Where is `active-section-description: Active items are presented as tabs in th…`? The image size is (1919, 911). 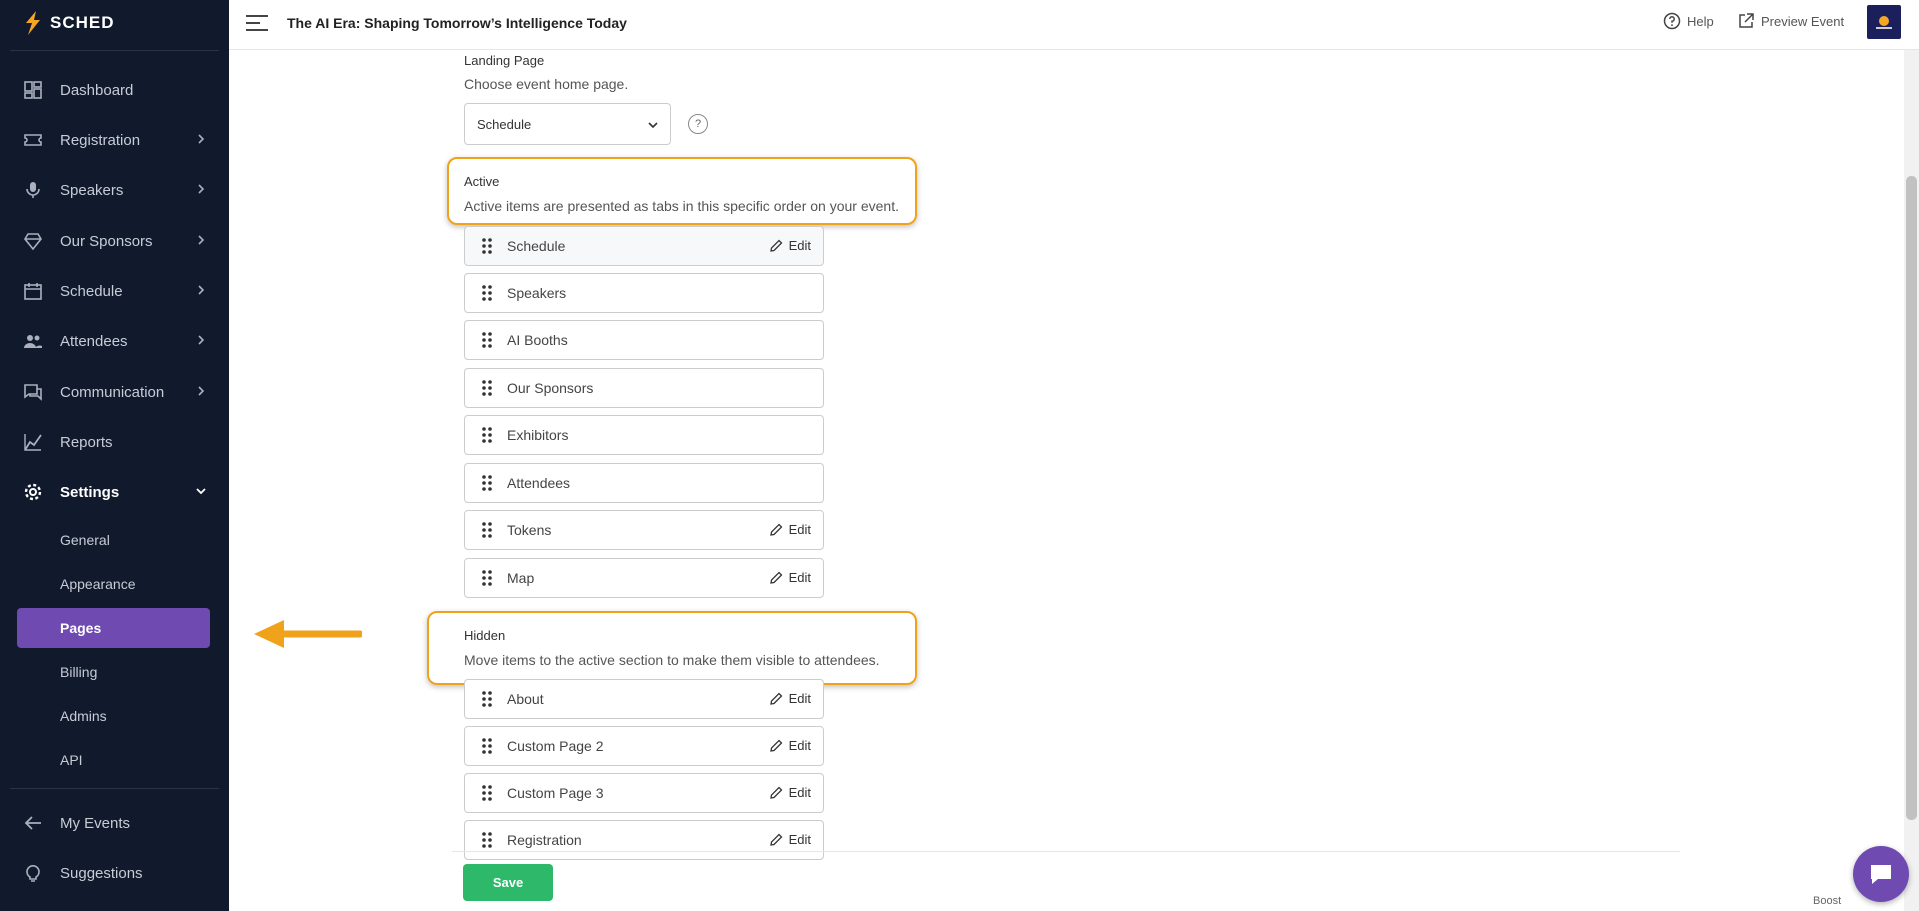
active-section-description: Active items are presented as tabs in th… is located at coordinates (681, 206).